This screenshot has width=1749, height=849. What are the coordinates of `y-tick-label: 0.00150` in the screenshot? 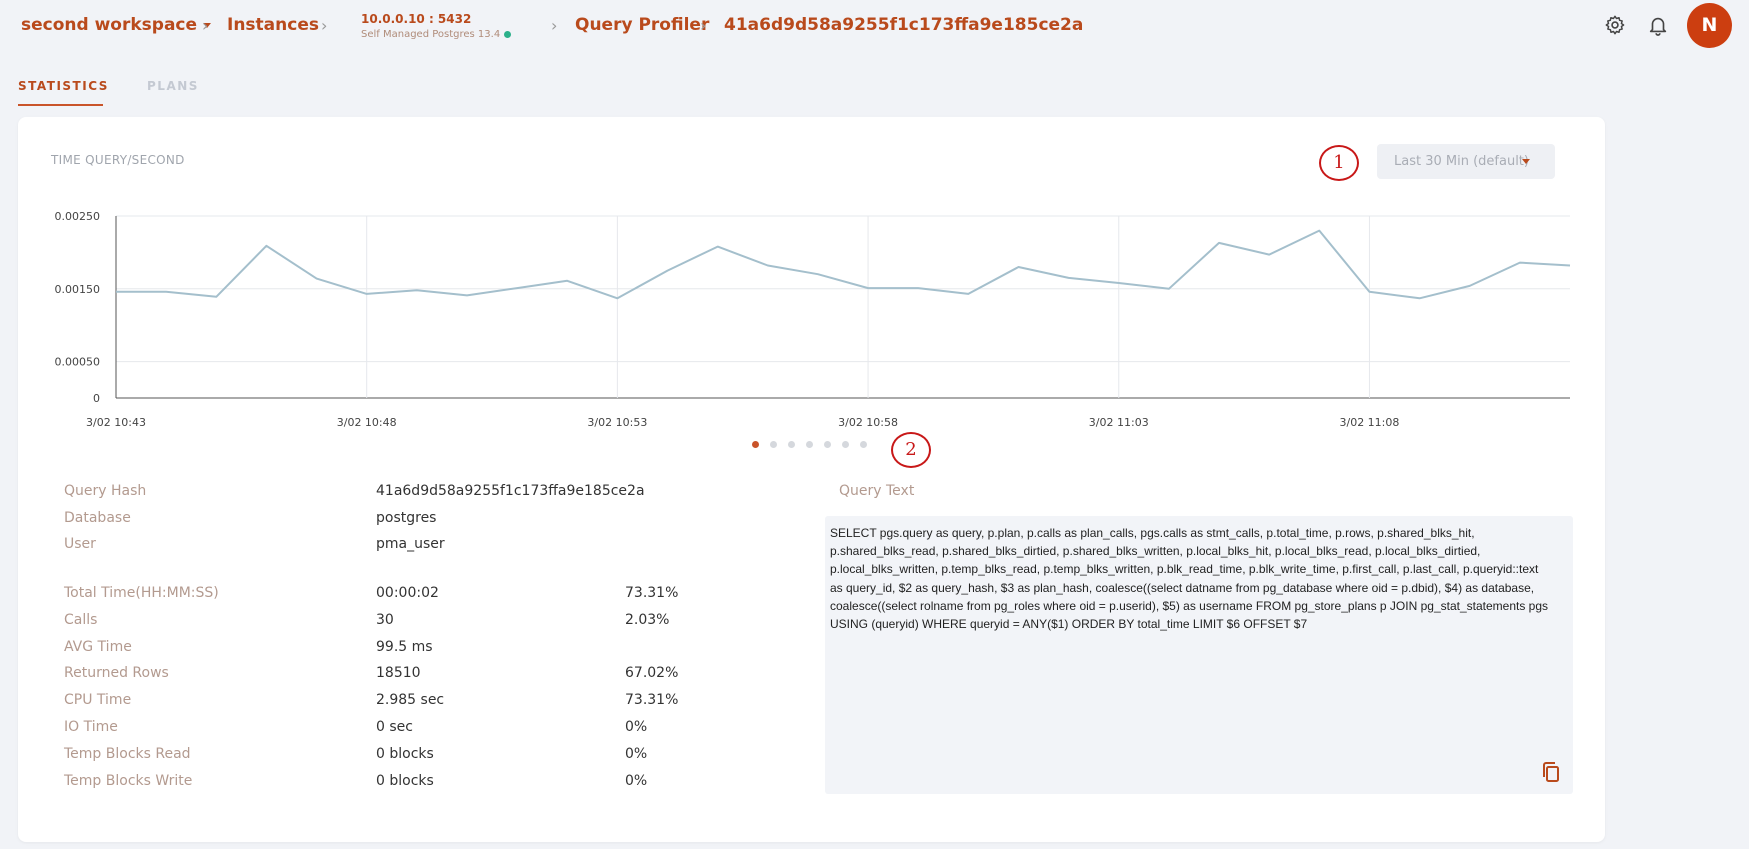 It's located at (78, 289).